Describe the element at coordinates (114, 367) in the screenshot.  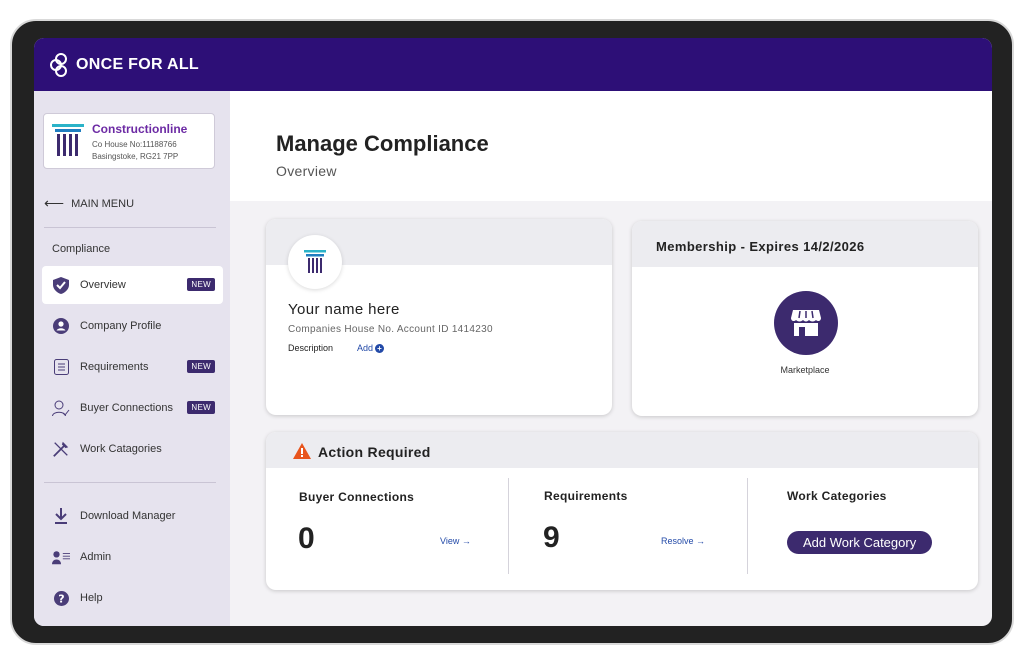
I see `sidebar-item-label: Requirements` at that location.